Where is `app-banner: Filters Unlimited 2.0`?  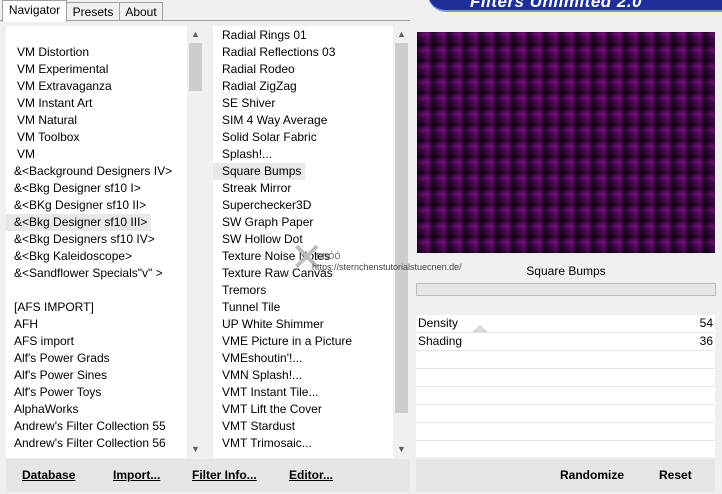 app-banner: Filters Unlimited 2.0 is located at coordinates (571, 6).